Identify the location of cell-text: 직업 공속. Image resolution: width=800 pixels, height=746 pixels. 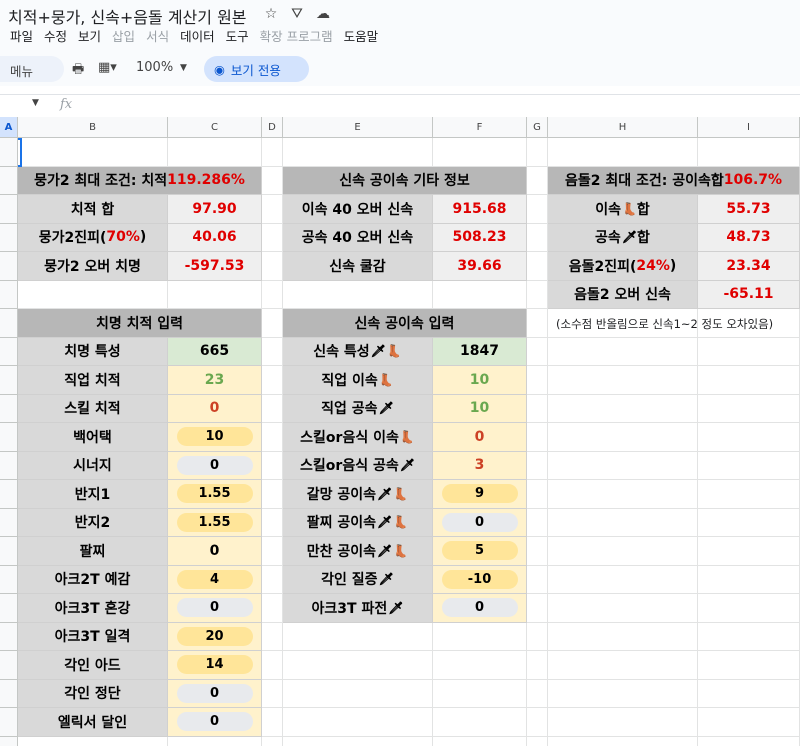
(349, 409).